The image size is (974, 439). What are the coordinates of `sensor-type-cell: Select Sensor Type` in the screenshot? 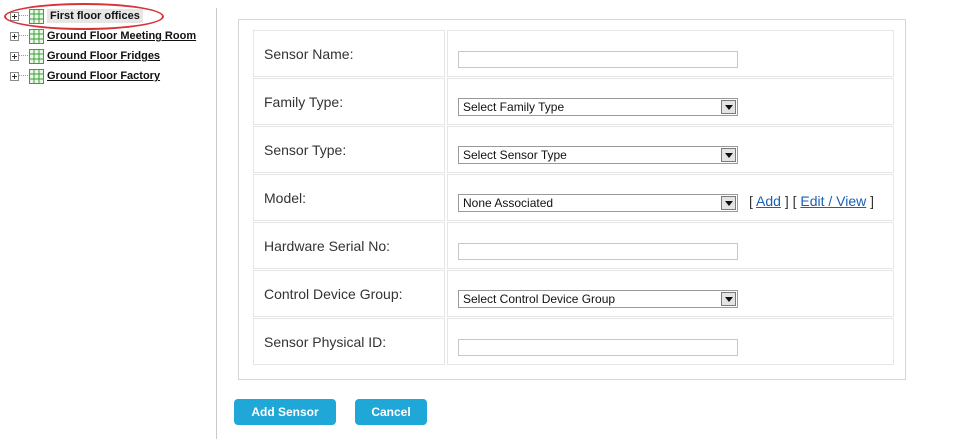 It's located at (670, 149).